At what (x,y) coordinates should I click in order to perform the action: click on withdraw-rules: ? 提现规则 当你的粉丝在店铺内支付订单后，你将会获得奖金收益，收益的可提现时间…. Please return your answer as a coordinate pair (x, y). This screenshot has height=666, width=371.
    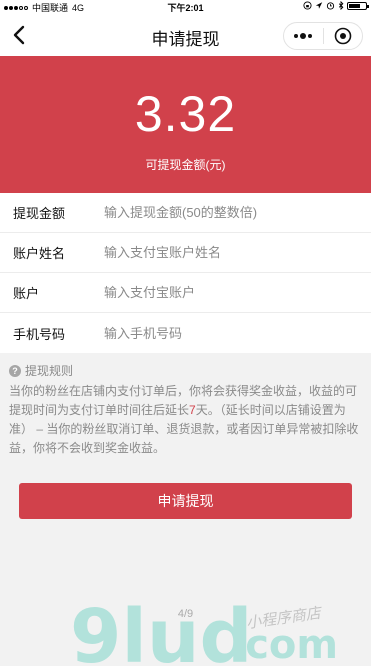
    Looking at the image, I should click on (186, 410).